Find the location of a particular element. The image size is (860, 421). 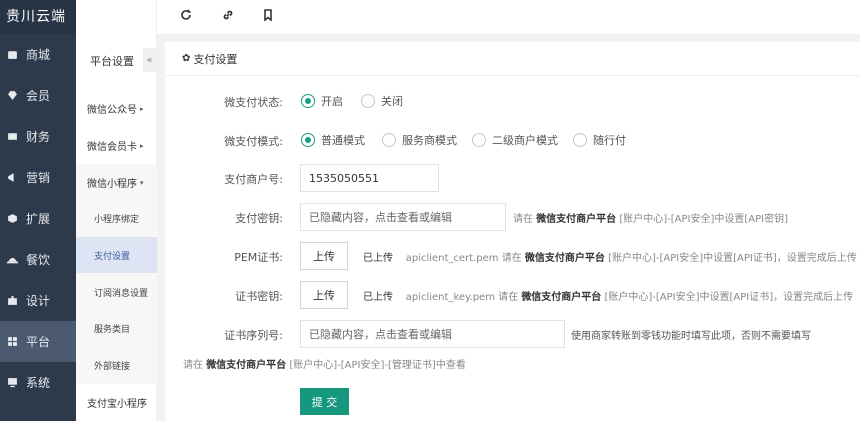

uploaded-status: 已上传 is located at coordinates (378, 297).